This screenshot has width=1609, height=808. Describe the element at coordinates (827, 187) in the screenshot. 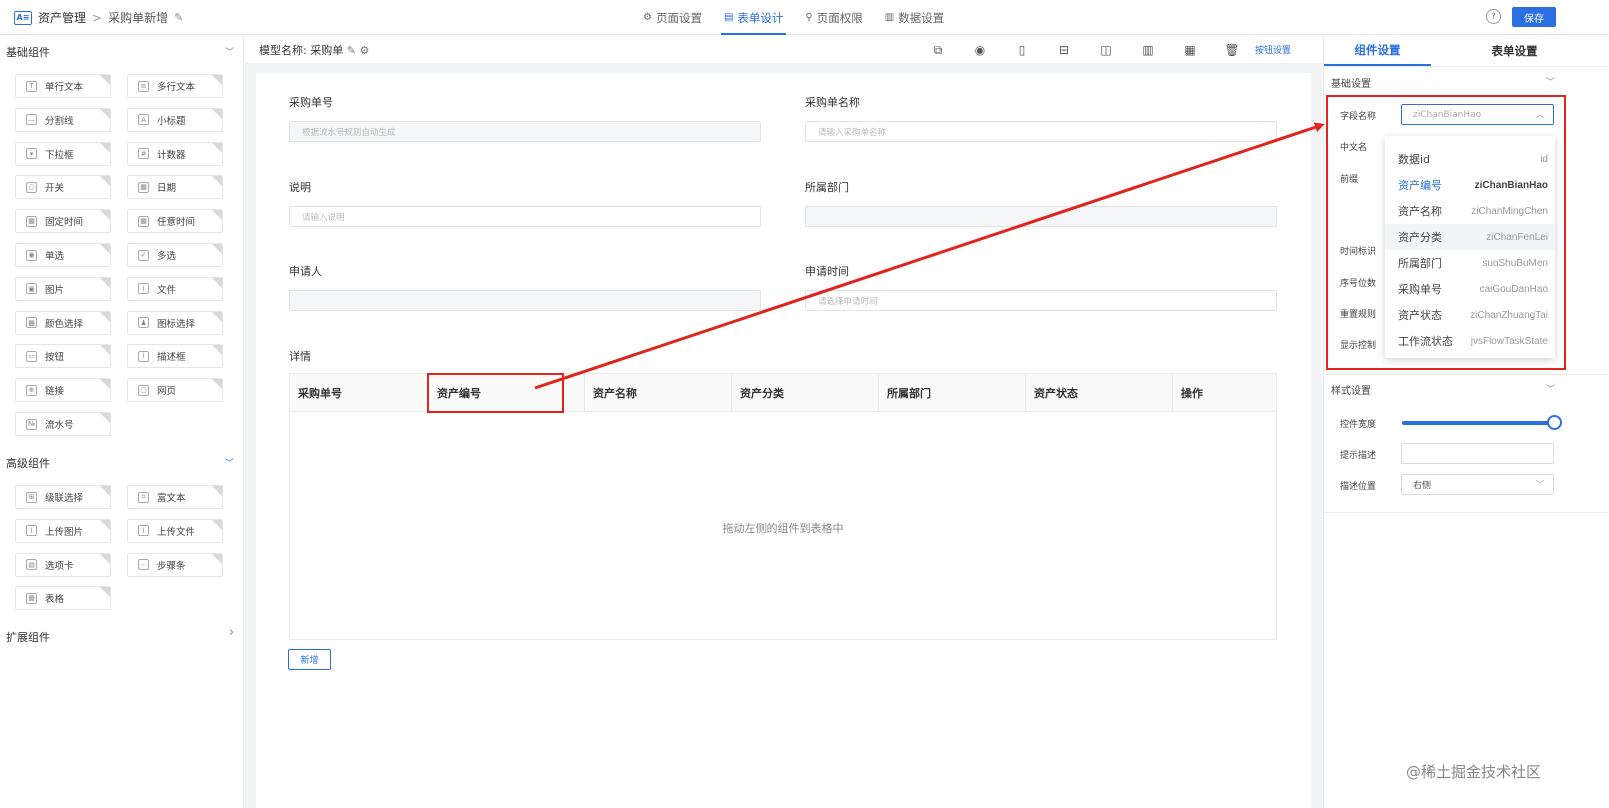

I see `field-label: 所属部门` at that location.